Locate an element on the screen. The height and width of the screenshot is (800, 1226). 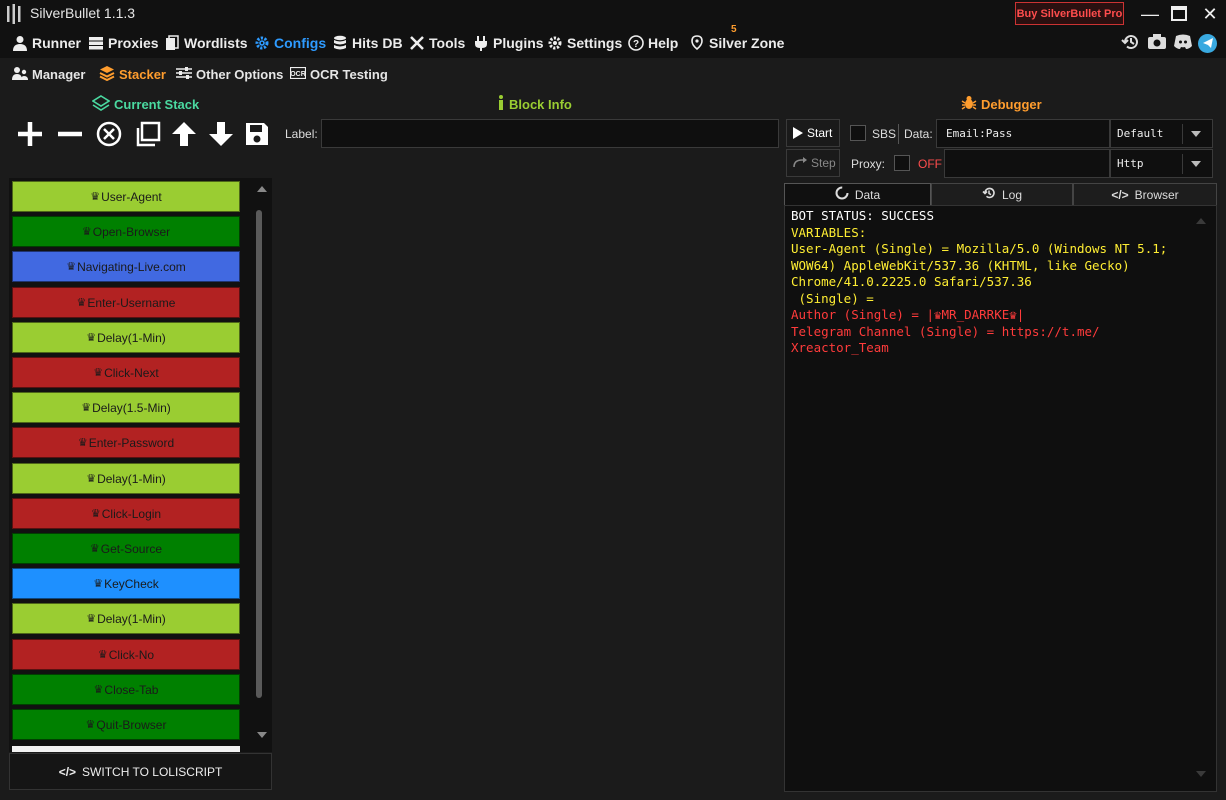
stack-block-label: Close-Tab is located at coordinates (131, 689).